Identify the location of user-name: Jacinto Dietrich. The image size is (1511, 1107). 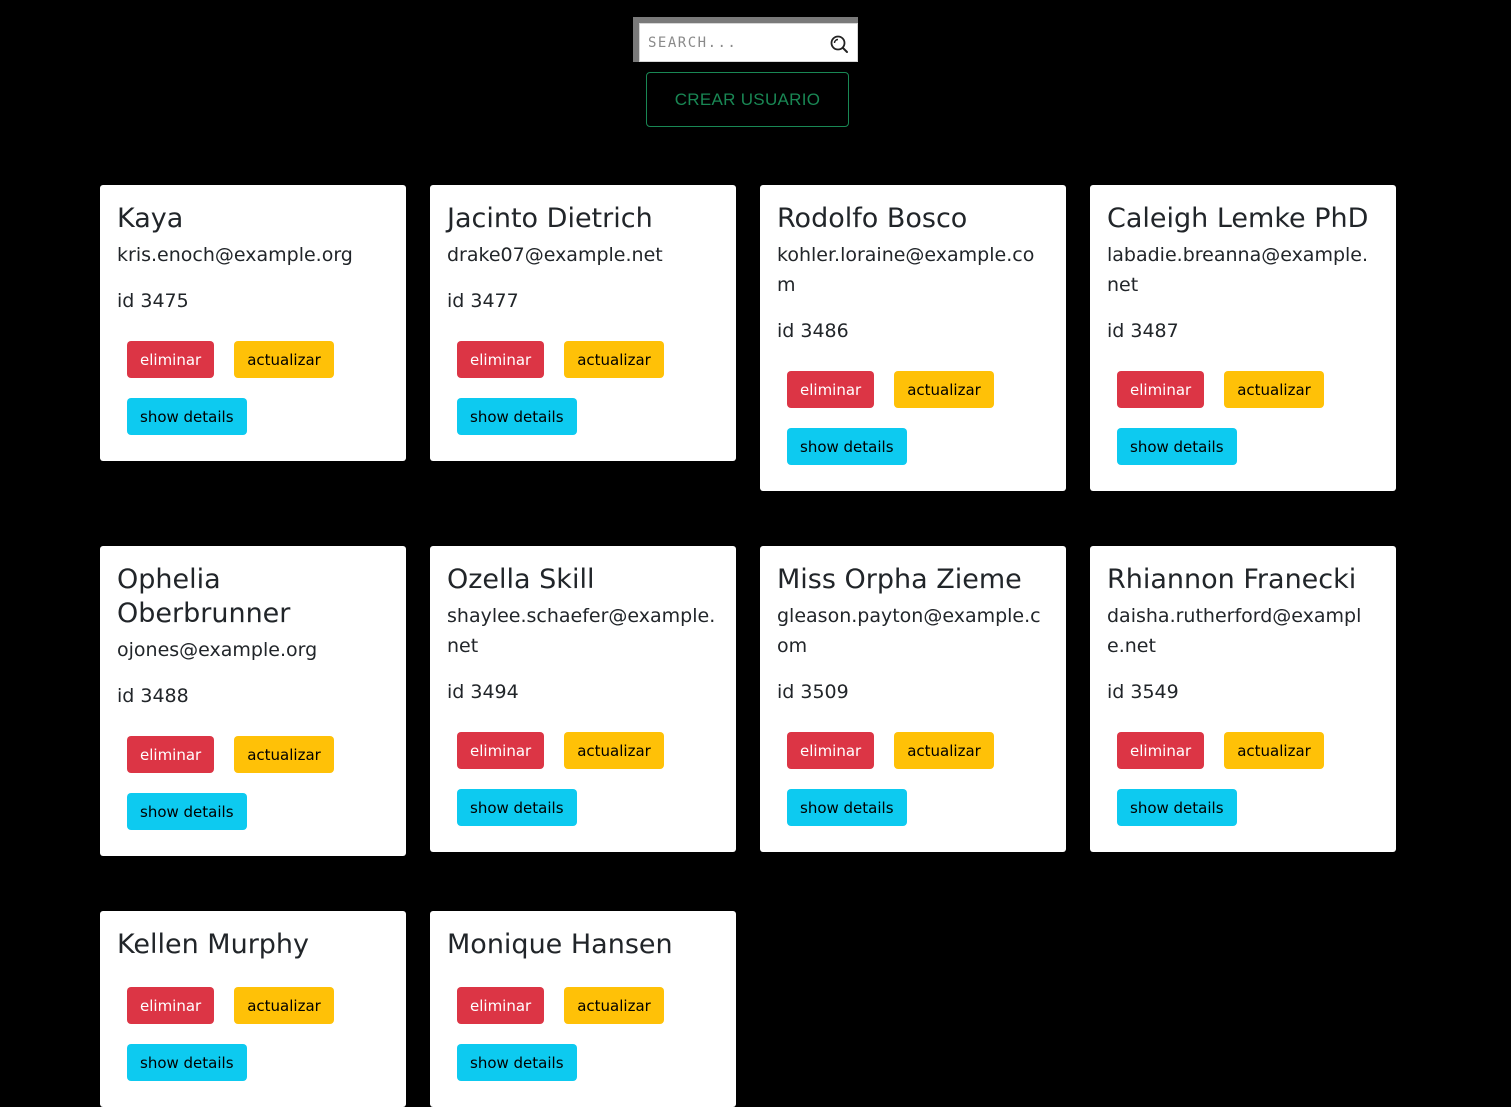
(550, 218).